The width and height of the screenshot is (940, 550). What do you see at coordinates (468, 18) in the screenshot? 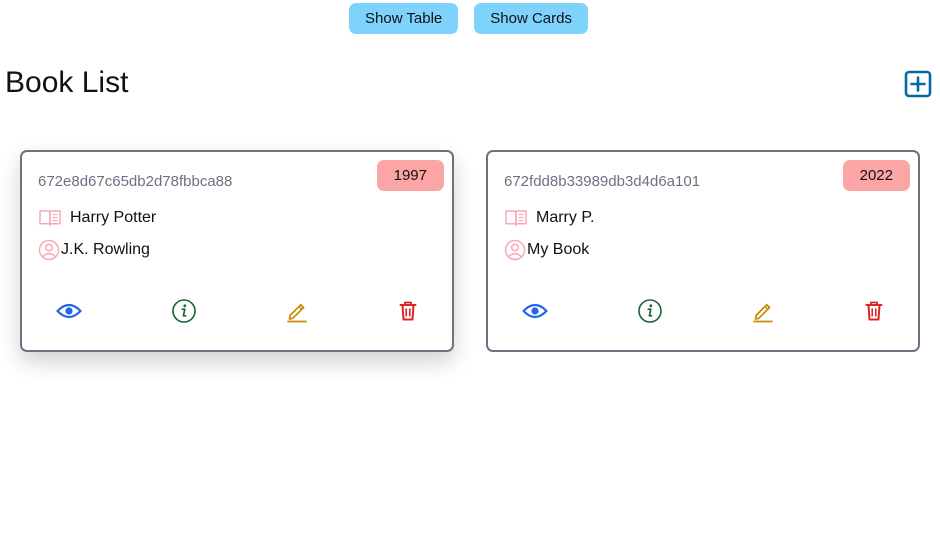
I see `view-toggle-group: Show Table Show Cards` at bounding box center [468, 18].